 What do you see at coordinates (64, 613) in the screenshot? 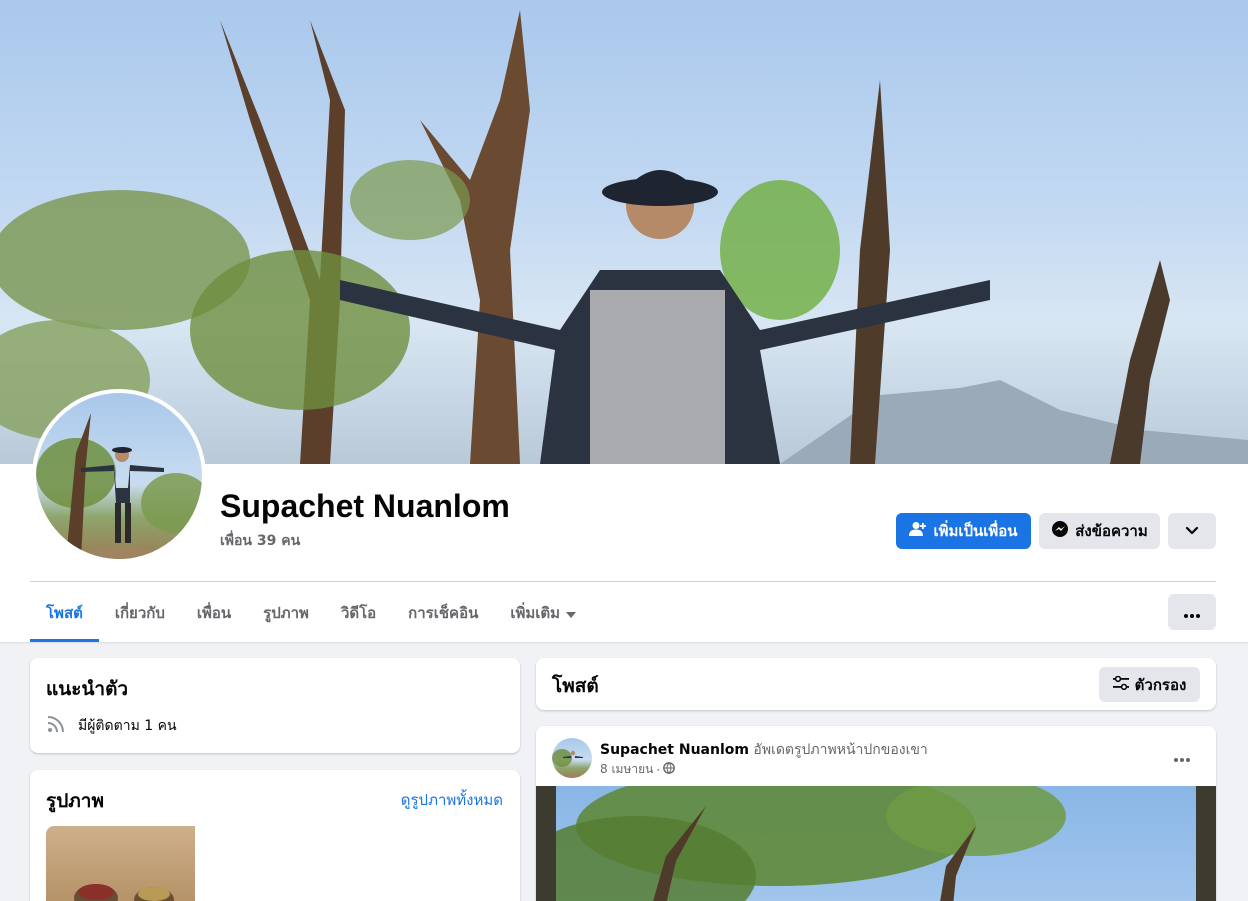
I see `tab-posts: โพสต์` at bounding box center [64, 613].